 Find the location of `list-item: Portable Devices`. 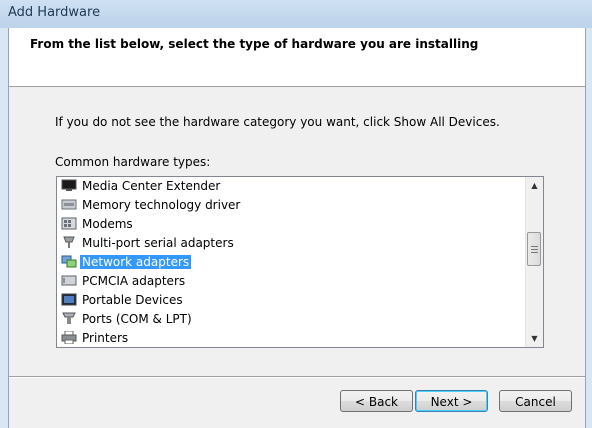

list-item: Portable Devices is located at coordinates (151, 300).